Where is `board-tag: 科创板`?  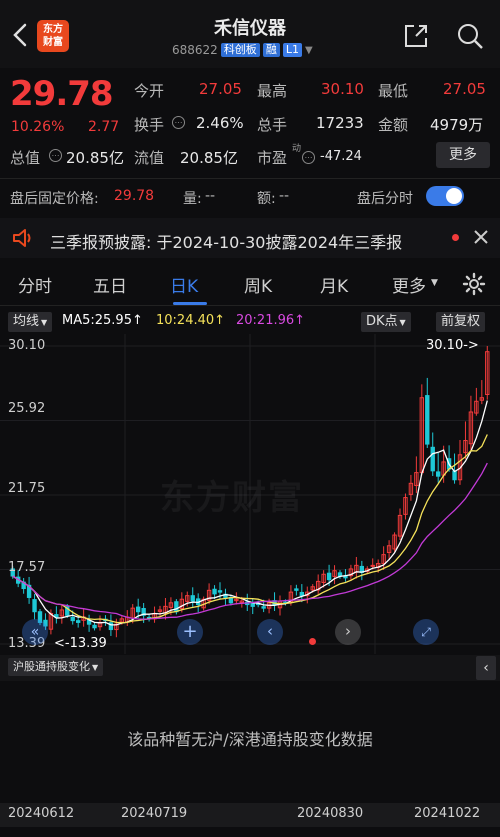
board-tag: 科创板 is located at coordinates (240, 50).